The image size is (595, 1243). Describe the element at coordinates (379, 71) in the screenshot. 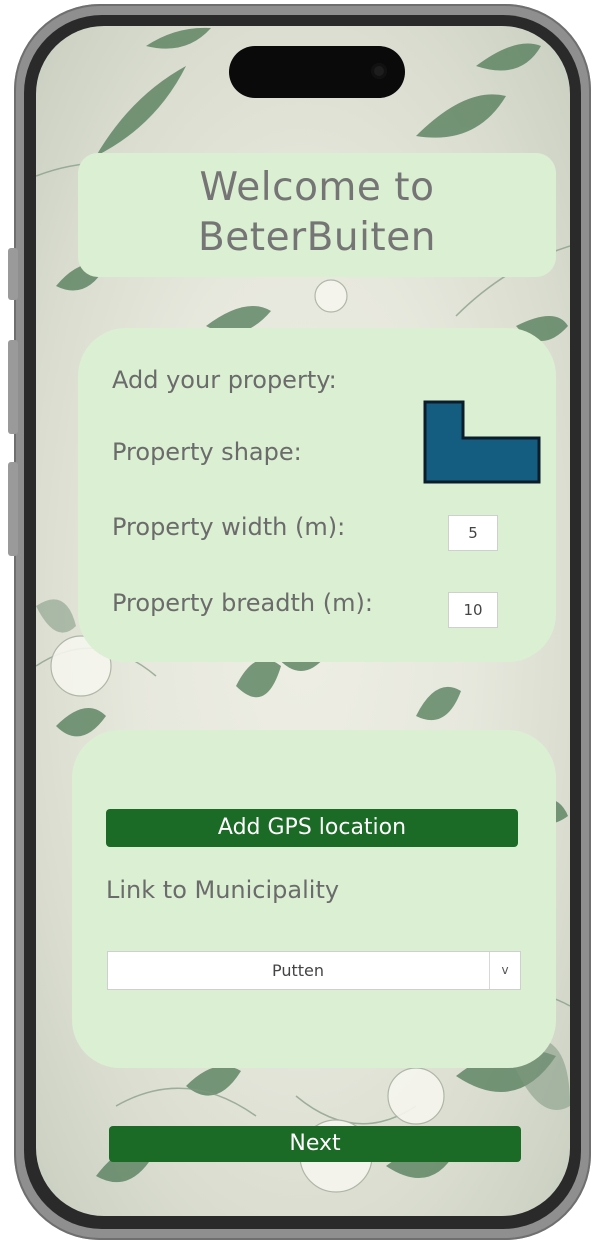

I see `camera-icon` at that location.